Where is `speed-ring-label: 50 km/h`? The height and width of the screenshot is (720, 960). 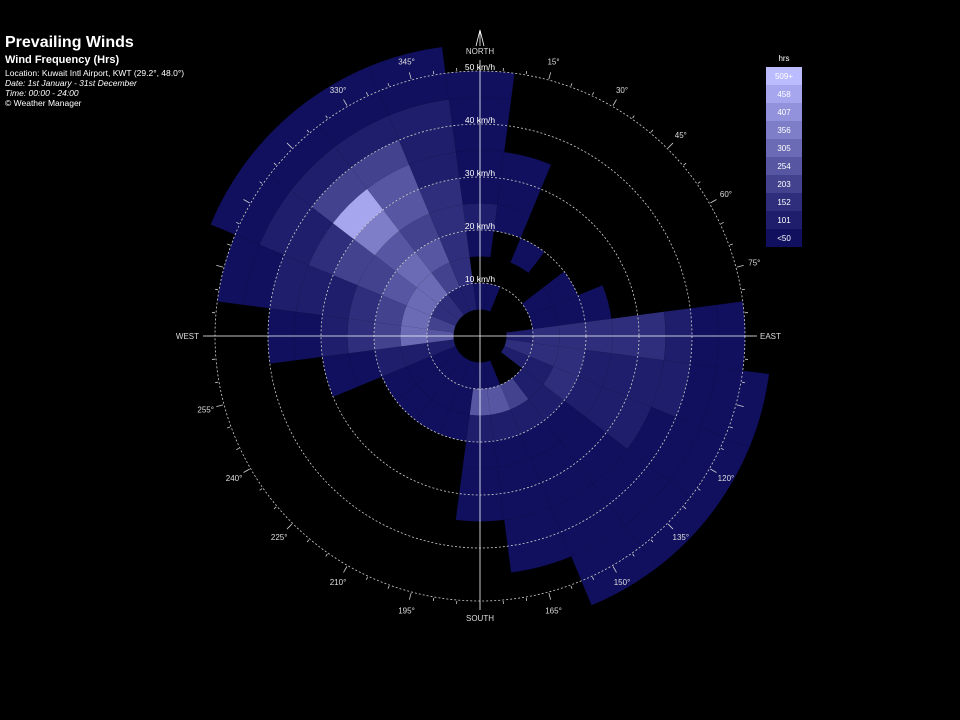 speed-ring-label: 50 km/h is located at coordinates (480, 67).